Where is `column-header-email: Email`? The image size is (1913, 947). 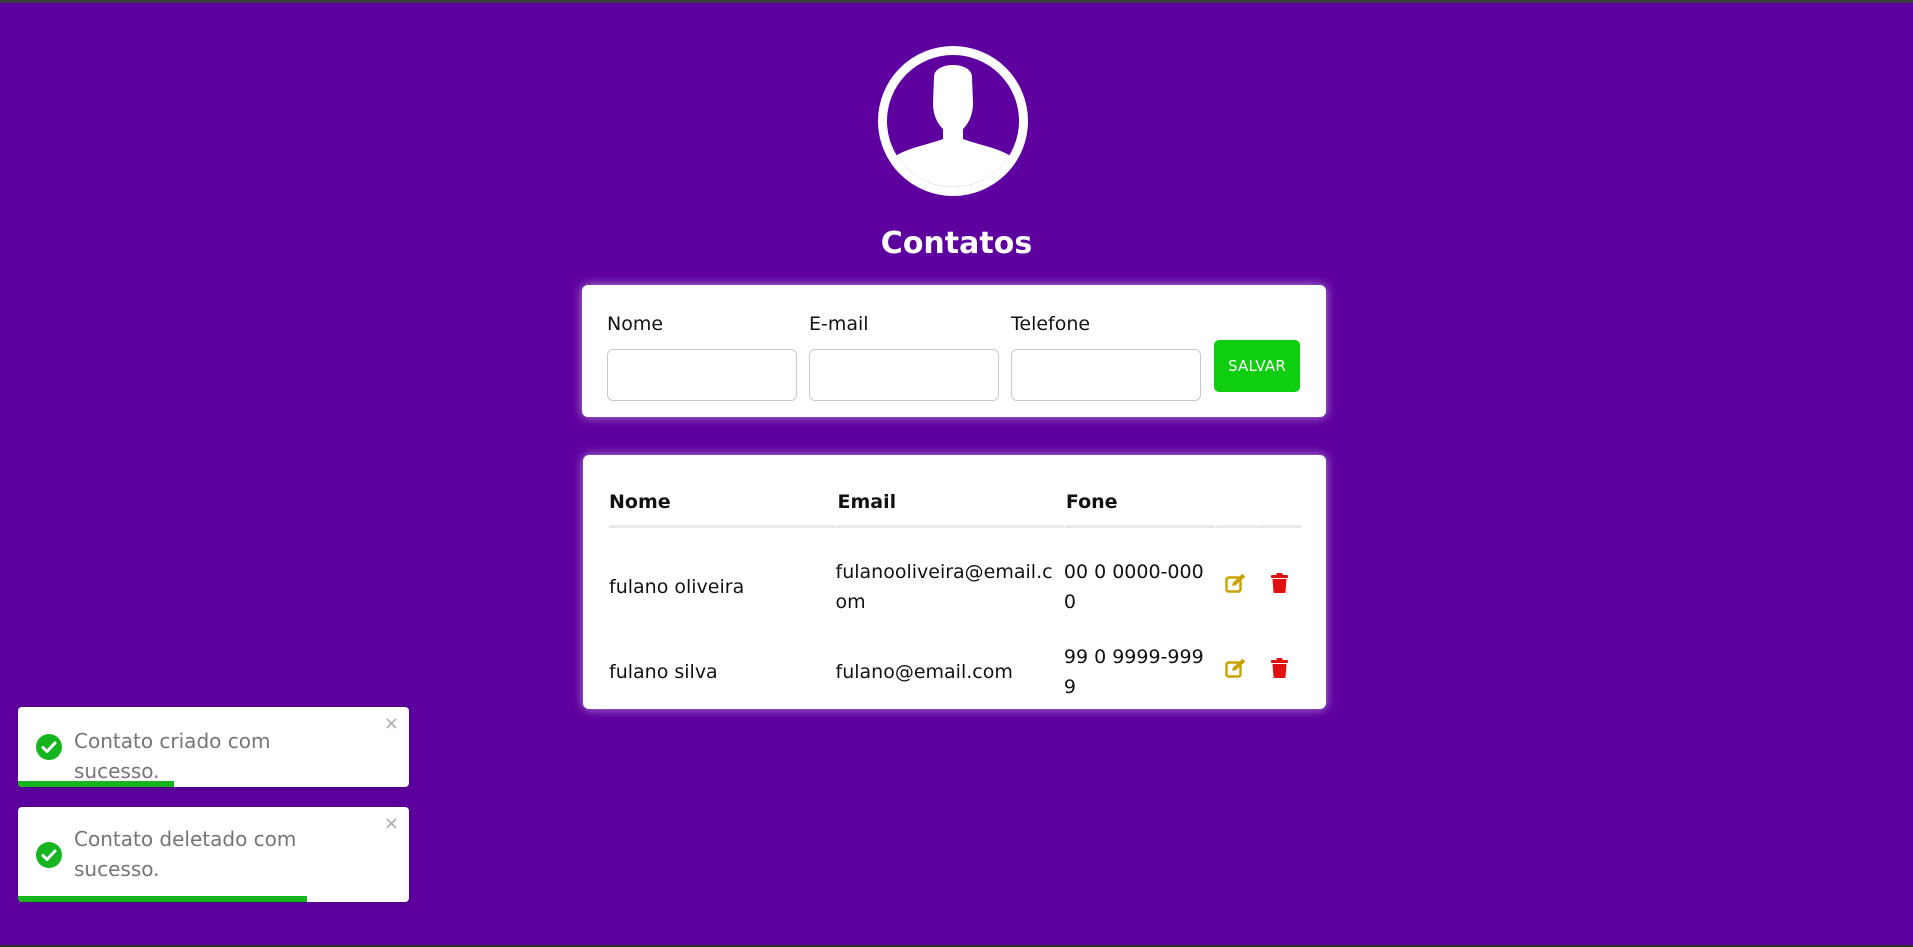
column-header-email: Email is located at coordinates (949, 503).